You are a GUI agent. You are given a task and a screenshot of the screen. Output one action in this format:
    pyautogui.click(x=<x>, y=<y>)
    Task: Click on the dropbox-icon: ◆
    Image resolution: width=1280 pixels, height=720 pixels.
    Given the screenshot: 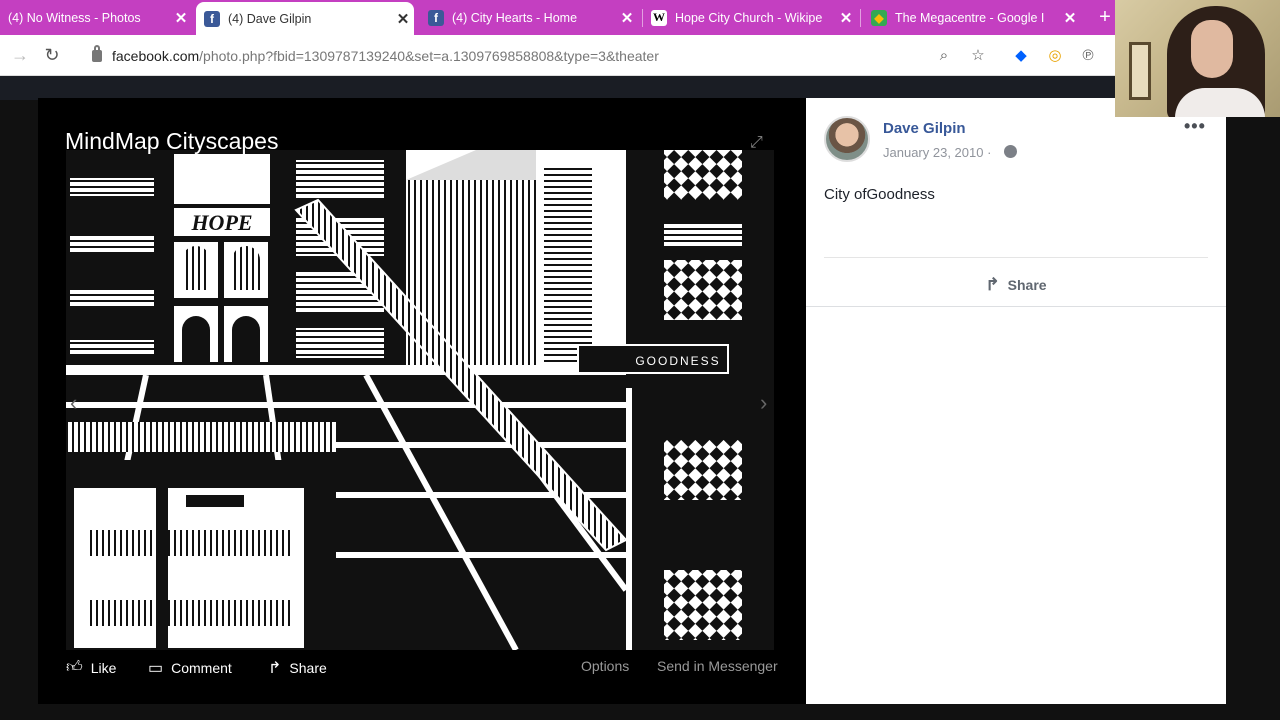 What is the action you would take?
    pyautogui.click(x=1021, y=55)
    